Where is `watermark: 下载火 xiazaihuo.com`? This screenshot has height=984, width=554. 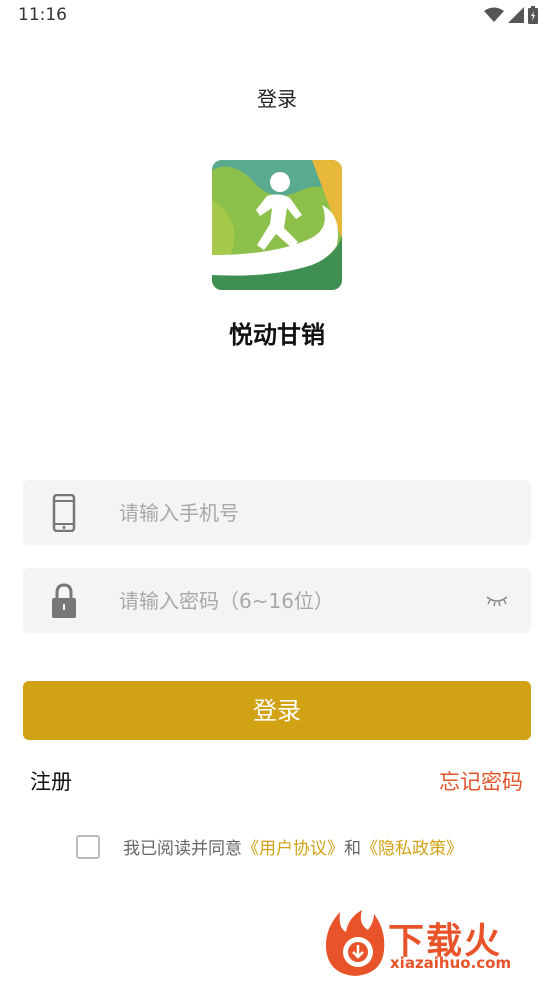 watermark: 下载火 xiazaihuo.com is located at coordinates (435, 944).